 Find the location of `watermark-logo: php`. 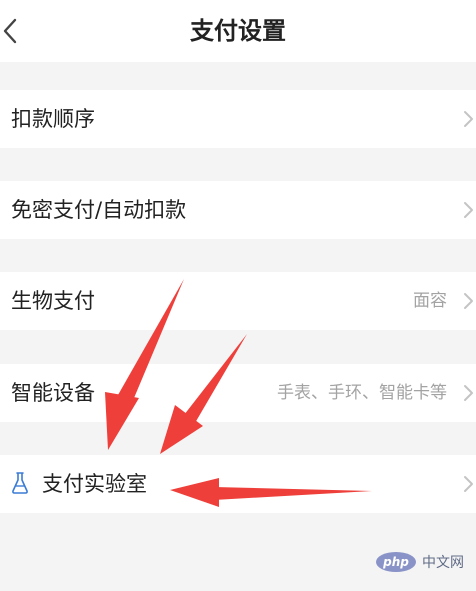

watermark-logo: php is located at coordinates (396, 562).